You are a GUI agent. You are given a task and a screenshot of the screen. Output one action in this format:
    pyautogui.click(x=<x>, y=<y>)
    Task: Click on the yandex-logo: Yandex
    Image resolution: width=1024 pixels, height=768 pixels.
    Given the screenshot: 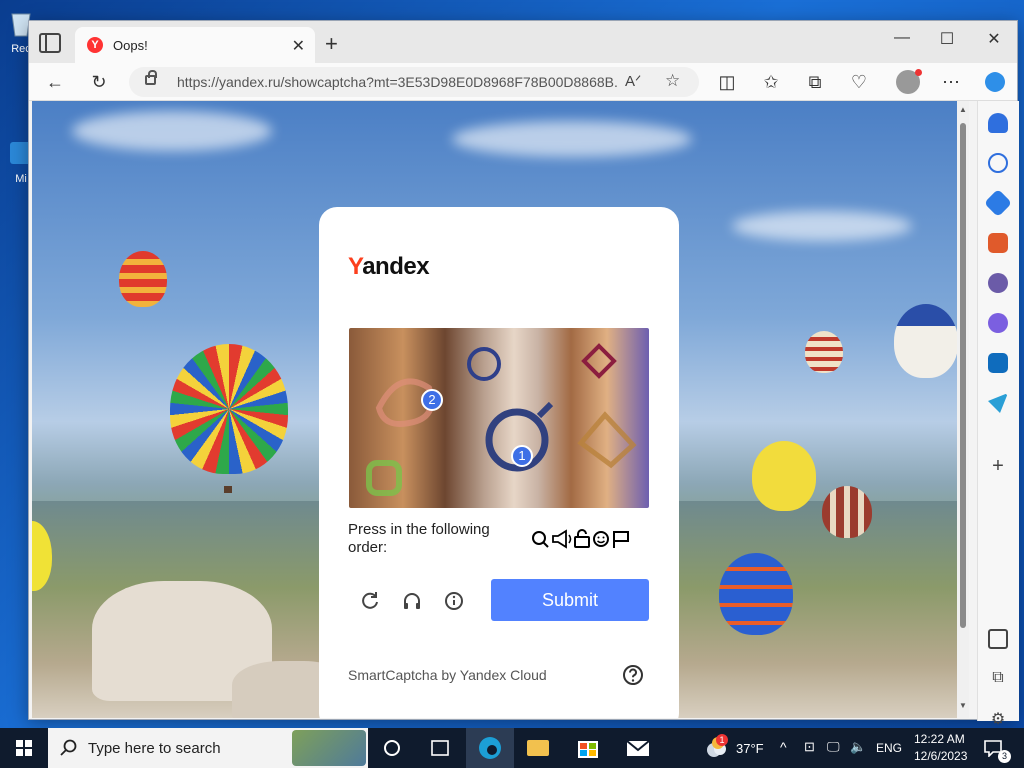 What is the action you would take?
    pyautogui.click(x=389, y=267)
    